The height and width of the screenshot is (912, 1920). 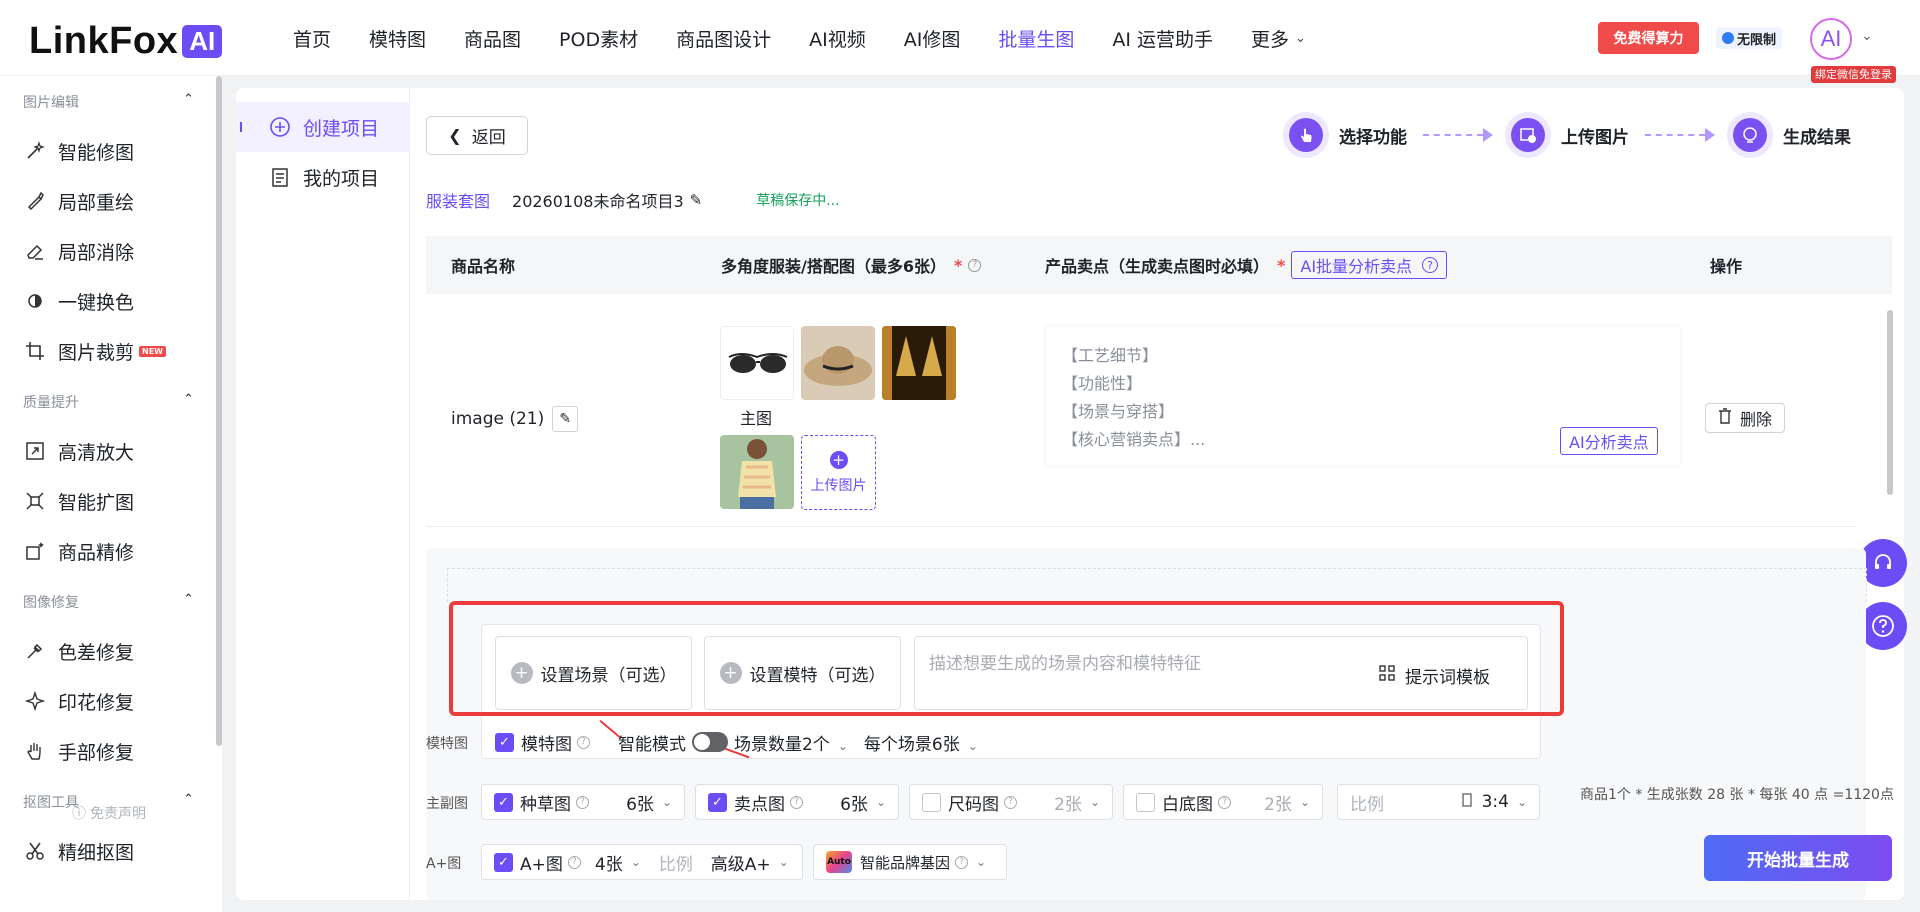 I want to click on table-scrollbar, so click(x=1890, y=402).